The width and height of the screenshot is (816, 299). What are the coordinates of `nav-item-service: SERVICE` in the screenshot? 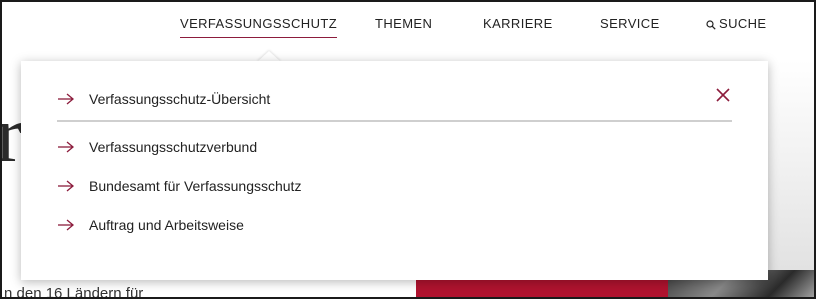 It's located at (630, 23).